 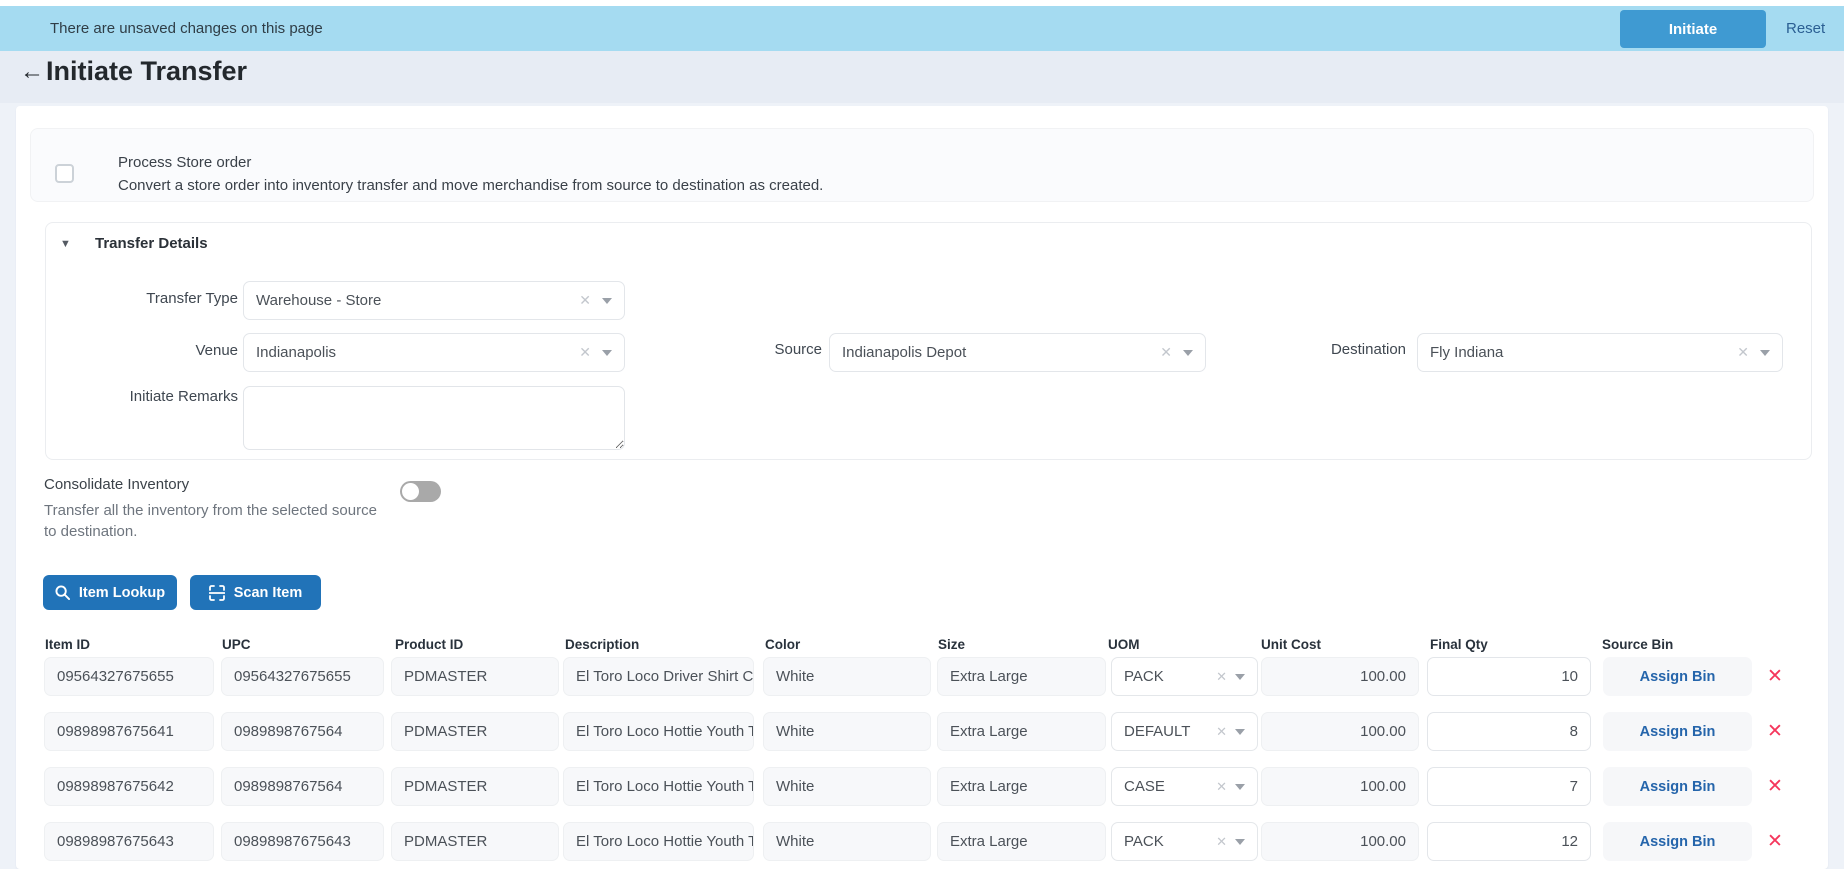 I want to click on destination-select: Fly Indiana ✕, so click(x=1600, y=352).